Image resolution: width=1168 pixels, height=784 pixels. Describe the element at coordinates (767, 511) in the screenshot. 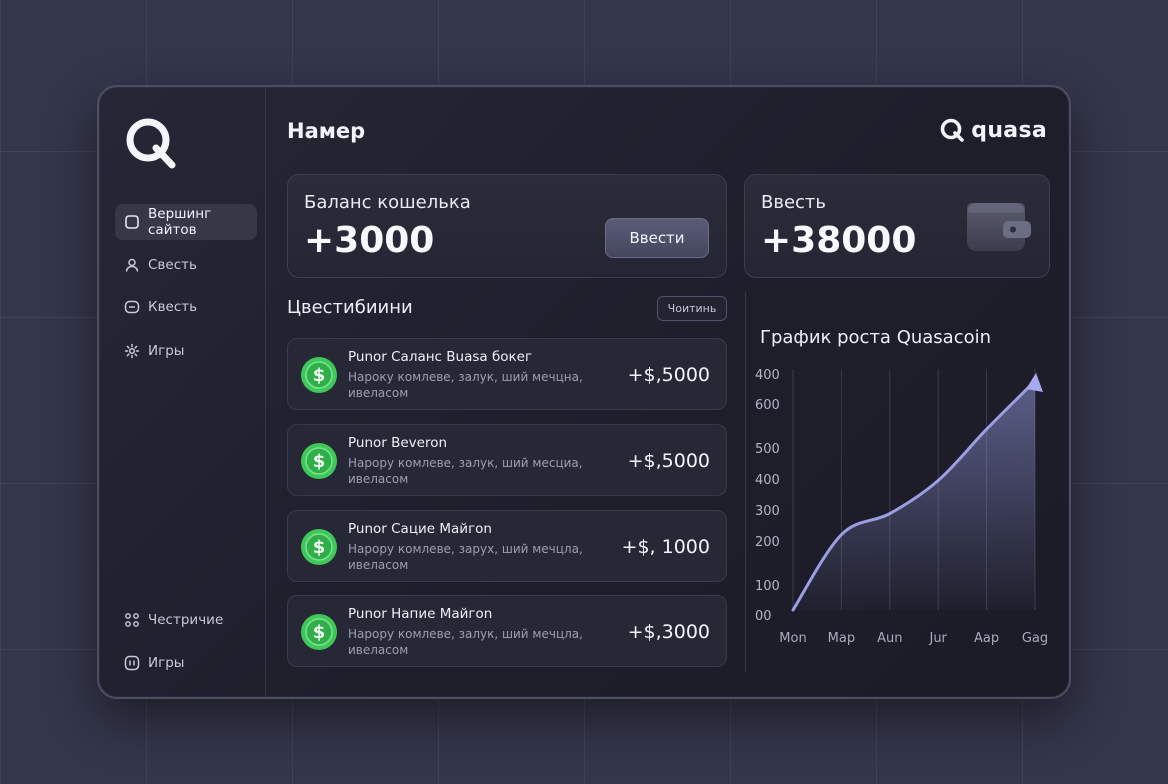

I see `y-tick-label: 300` at that location.